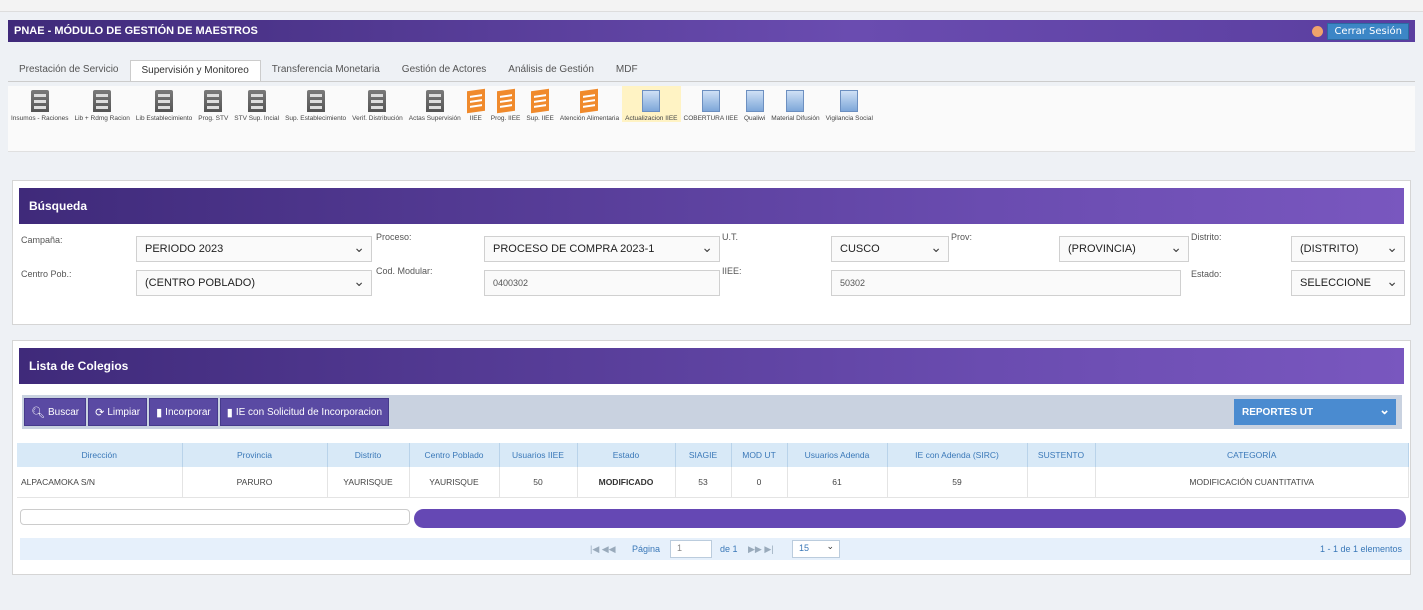 The image size is (1423, 610). What do you see at coordinates (39, 104) in the screenshot?
I see `tool-insumos: Insumos - Raciones` at bounding box center [39, 104].